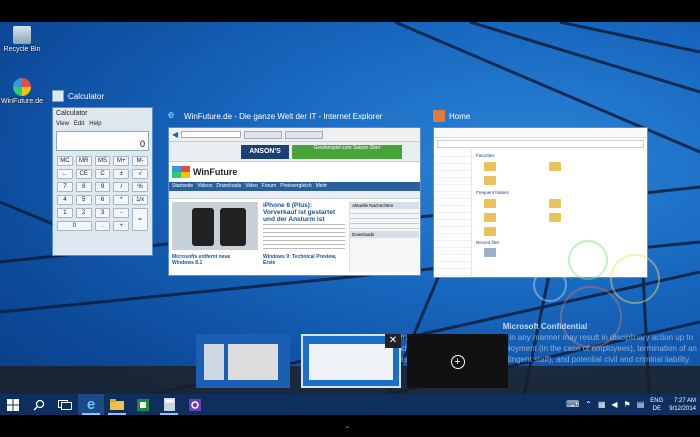  Describe the element at coordinates (572, 404) in the screenshot. I see `keyboard-icon: ⌨` at that location.